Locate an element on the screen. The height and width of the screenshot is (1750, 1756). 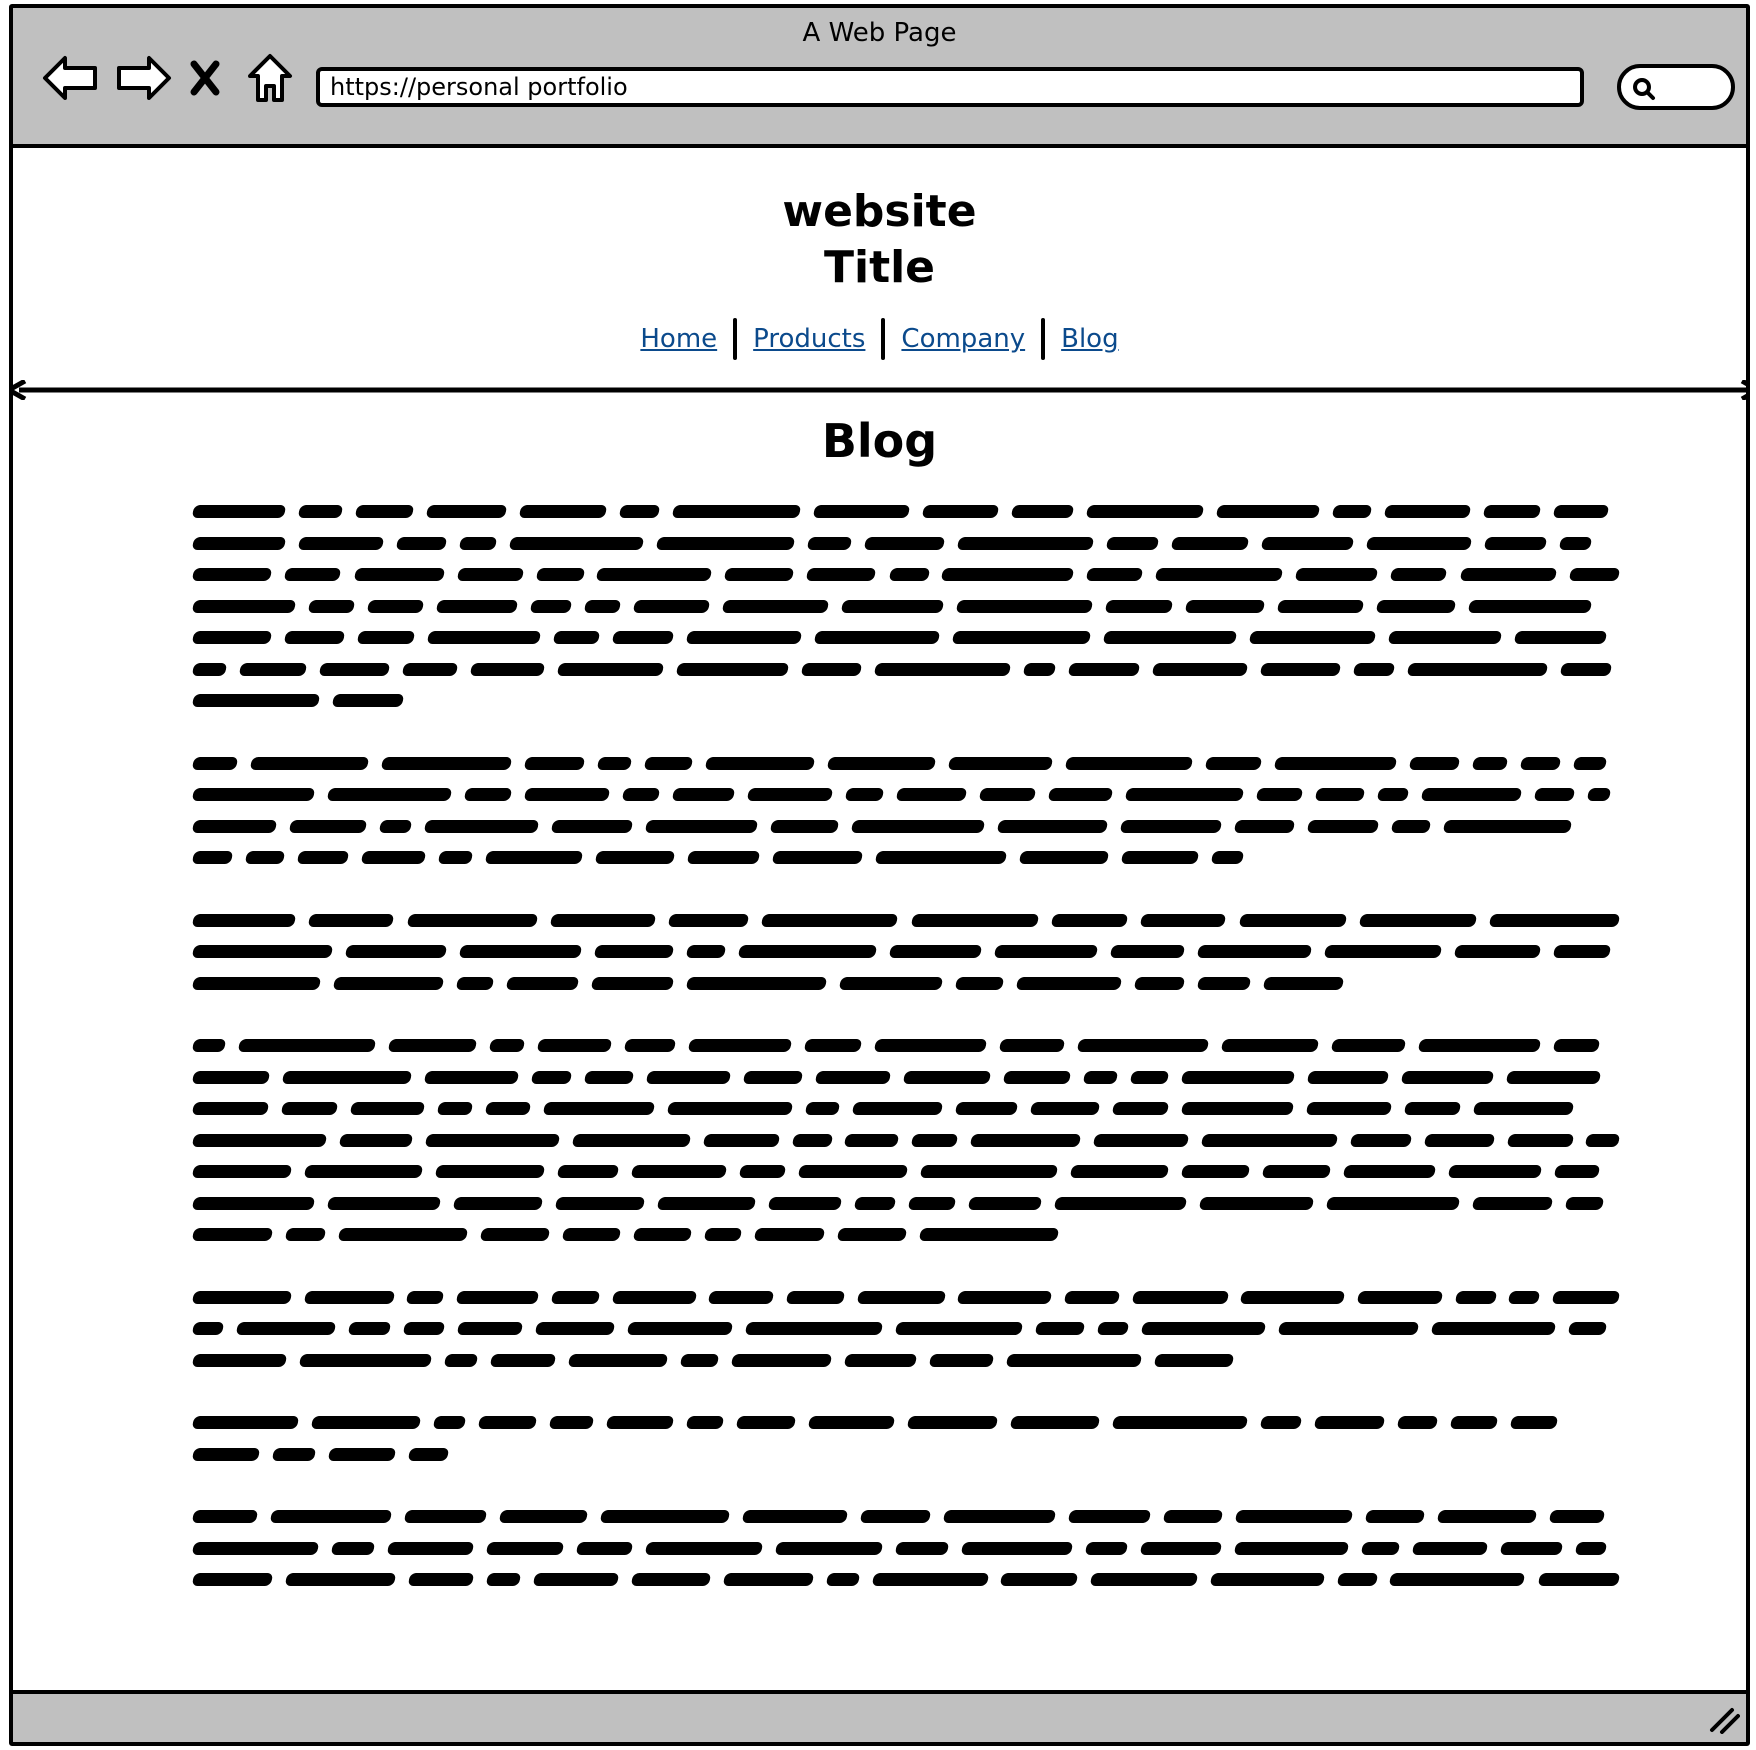
browser-search-box is located at coordinates (1676, 87).